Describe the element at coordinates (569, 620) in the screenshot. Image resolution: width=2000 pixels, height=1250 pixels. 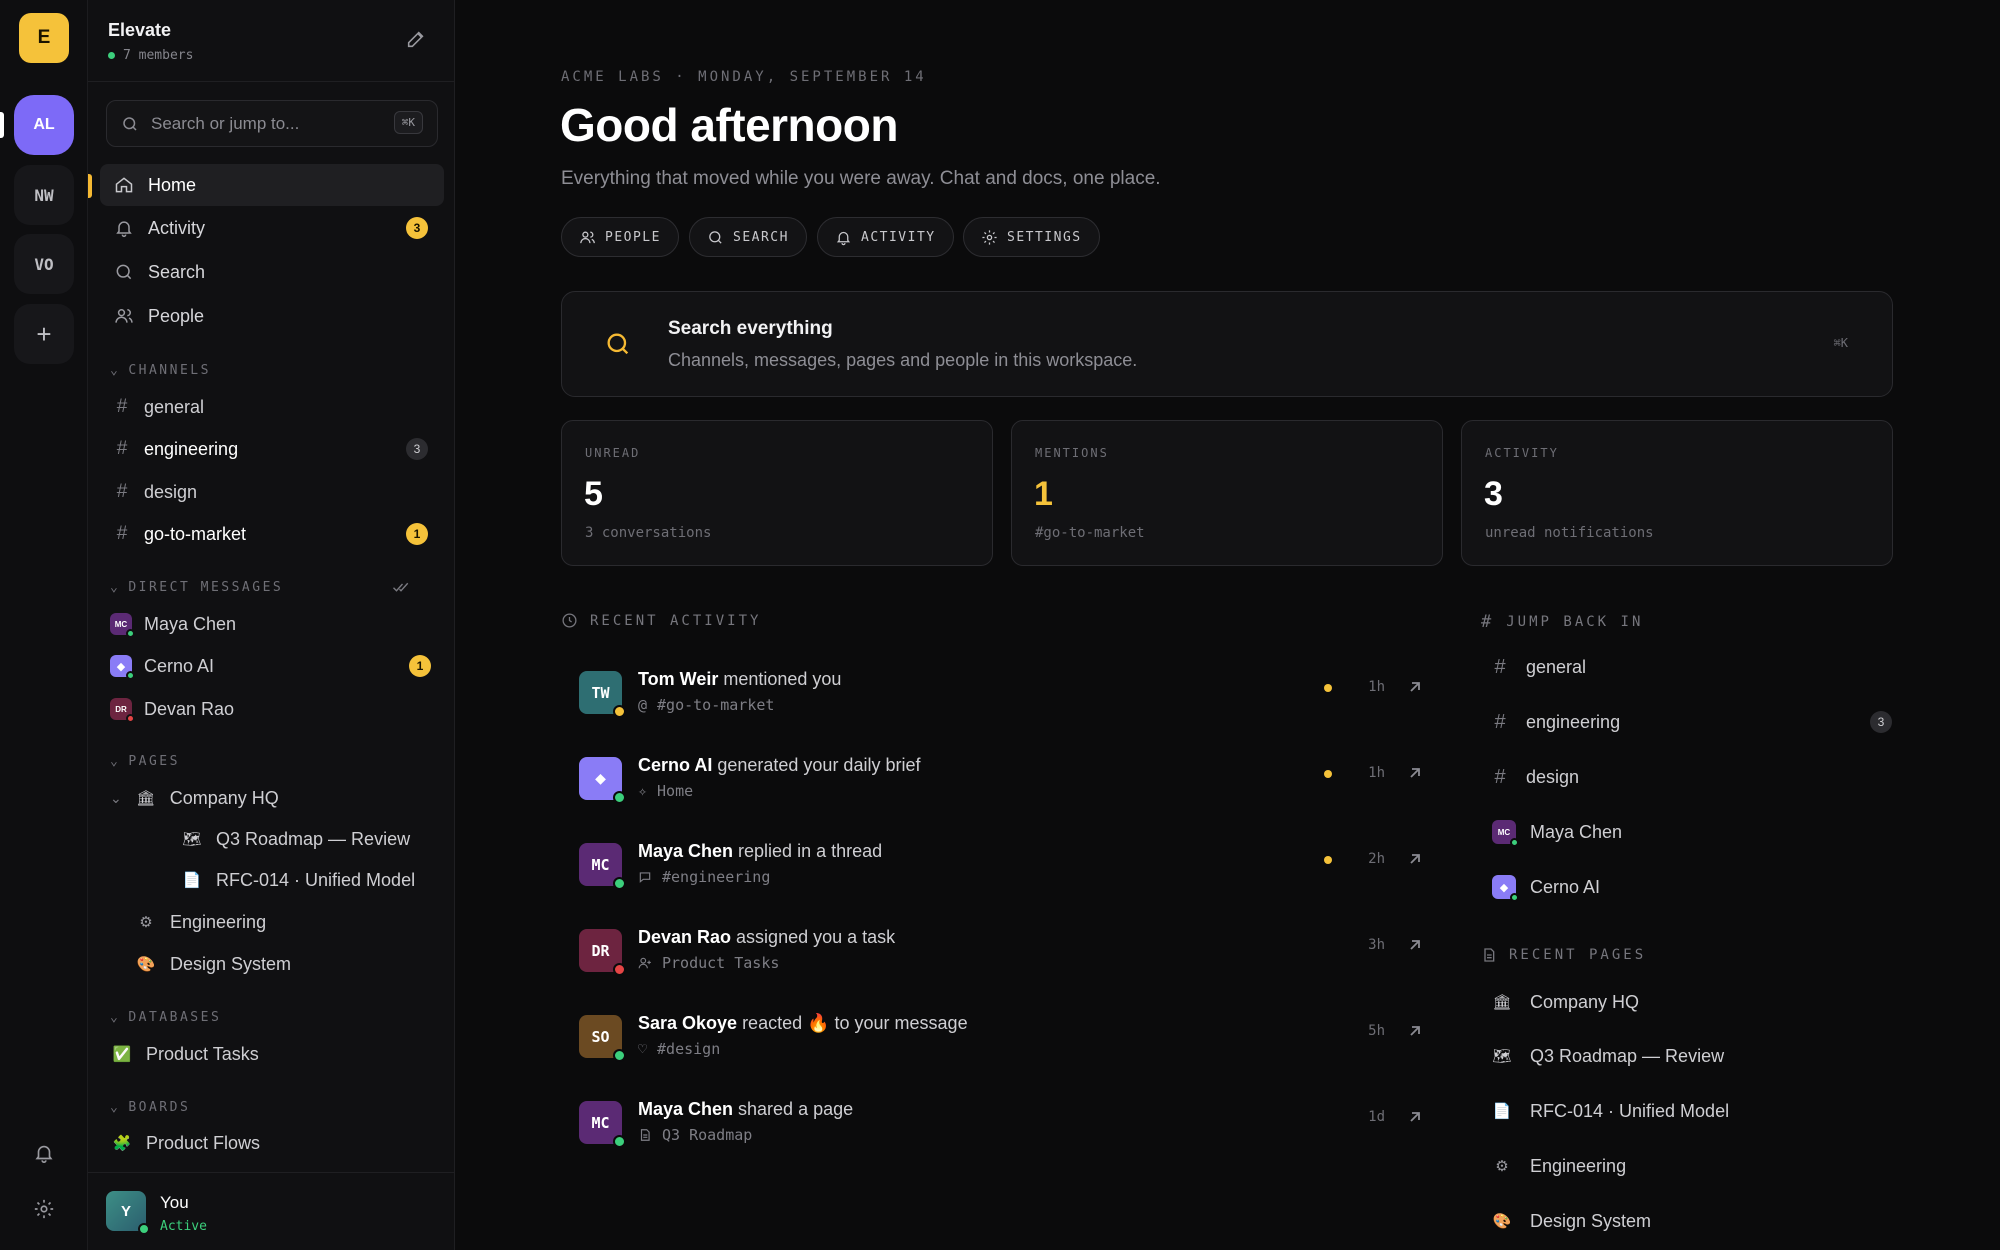
I see `clock-icon` at that location.